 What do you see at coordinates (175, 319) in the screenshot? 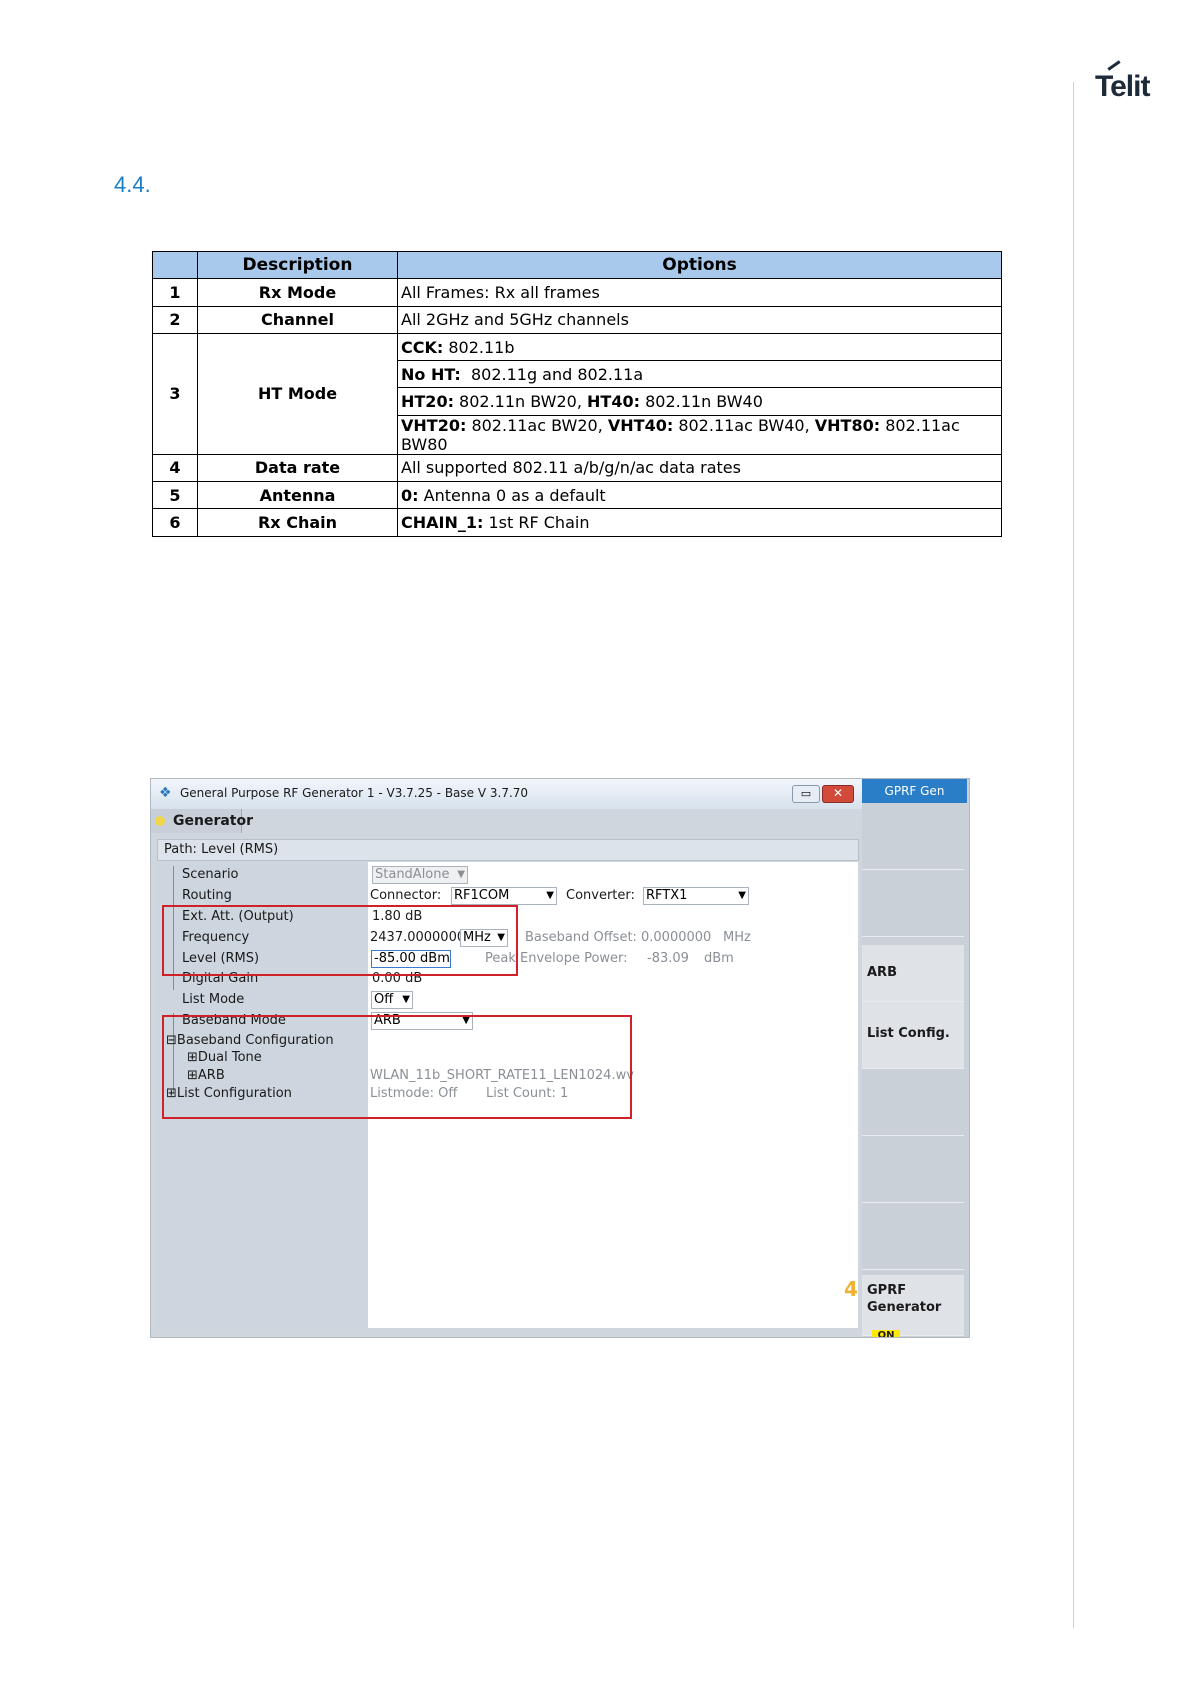
I see `row-num: 2` at bounding box center [175, 319].